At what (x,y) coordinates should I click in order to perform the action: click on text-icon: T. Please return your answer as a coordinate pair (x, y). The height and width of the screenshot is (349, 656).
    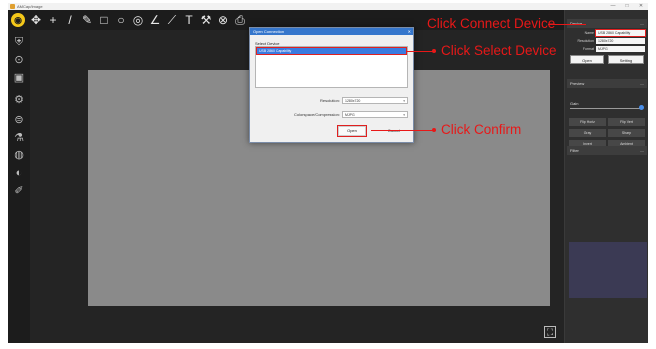
    Looking at the image, I should click on (189, 20).